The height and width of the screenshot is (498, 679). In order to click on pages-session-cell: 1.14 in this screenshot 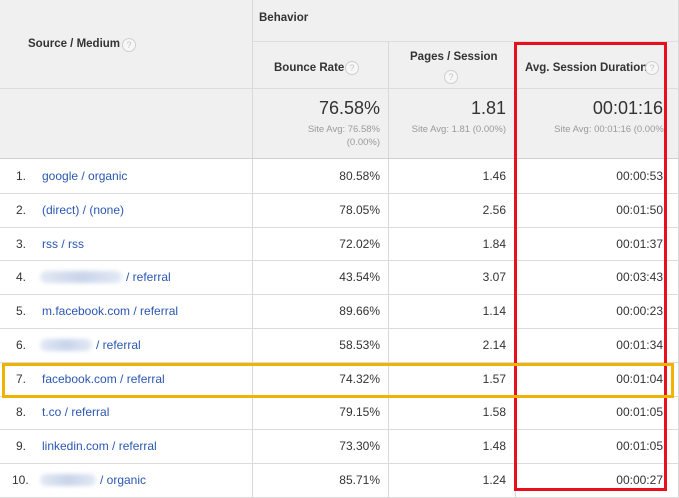, I will do `click(494, 311)`.